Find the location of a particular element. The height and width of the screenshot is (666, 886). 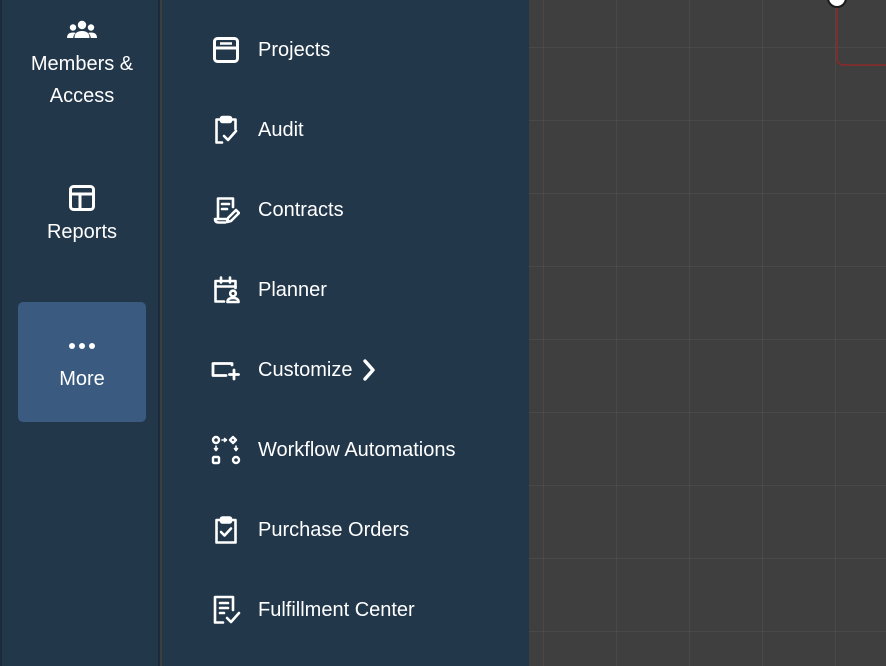

rail-item-label: Members & Access is located at coordinates (82, 80).